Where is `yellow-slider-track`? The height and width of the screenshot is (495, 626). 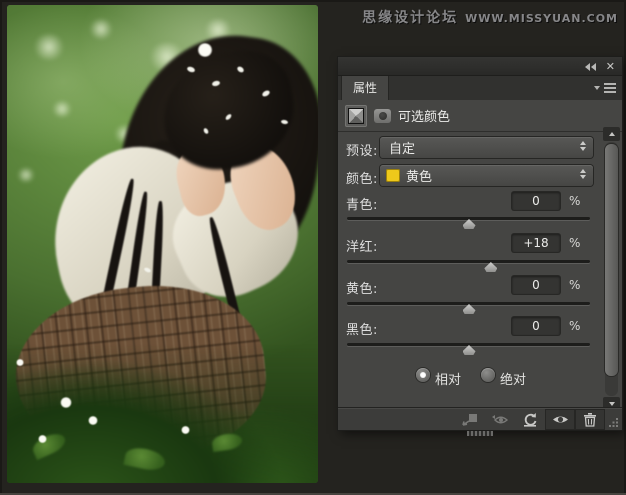 yellow-slider-track is located at coordinates (468, 308).